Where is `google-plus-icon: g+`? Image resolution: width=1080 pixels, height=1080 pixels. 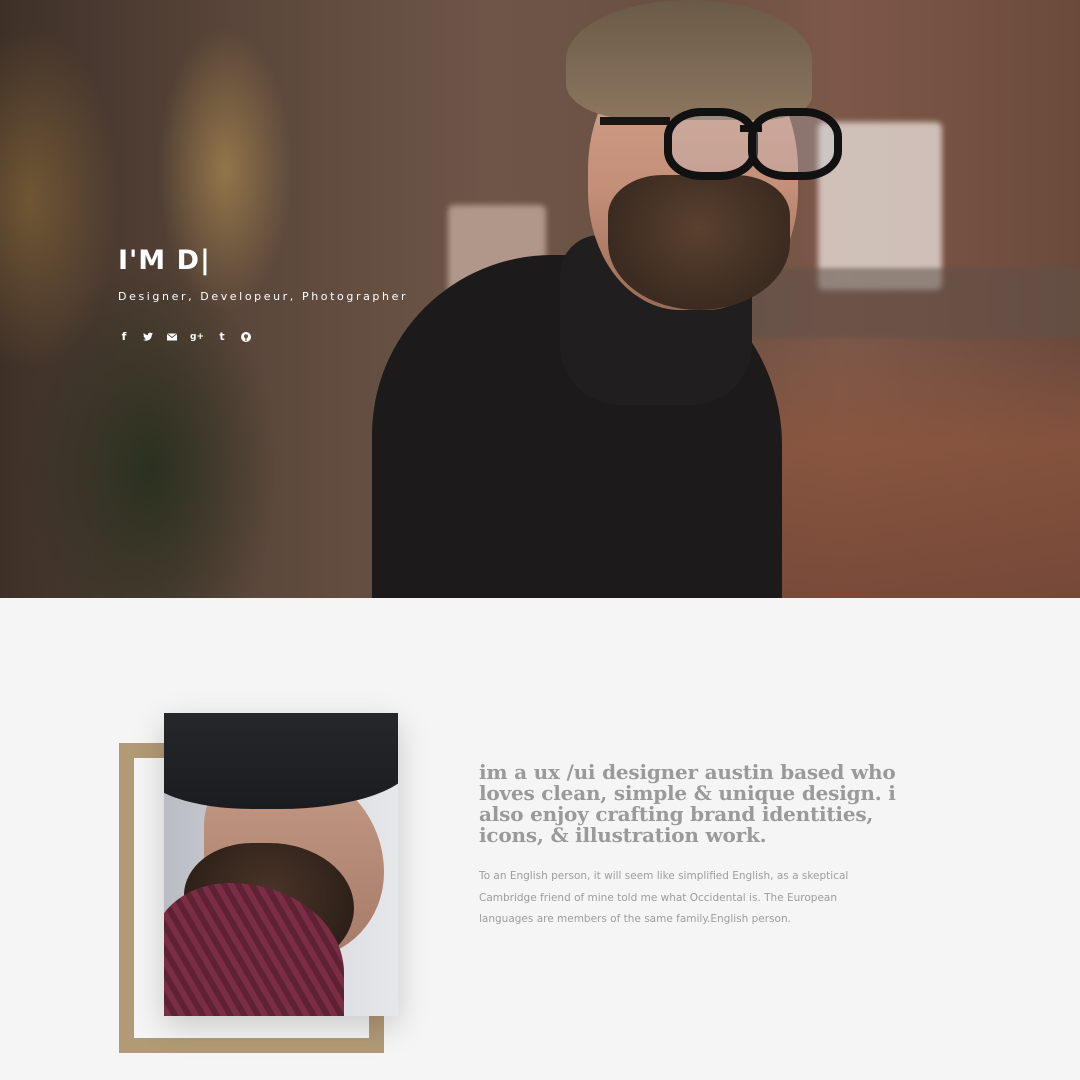 google-plus-icon: g+ is located at coordinates (197, 337).